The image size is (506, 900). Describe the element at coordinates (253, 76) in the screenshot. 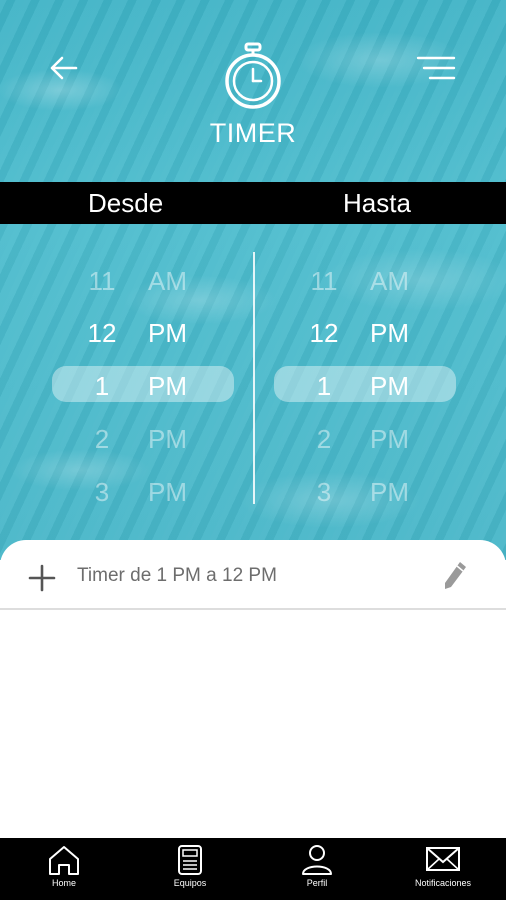

I see `stopwatch-icon` at that location.